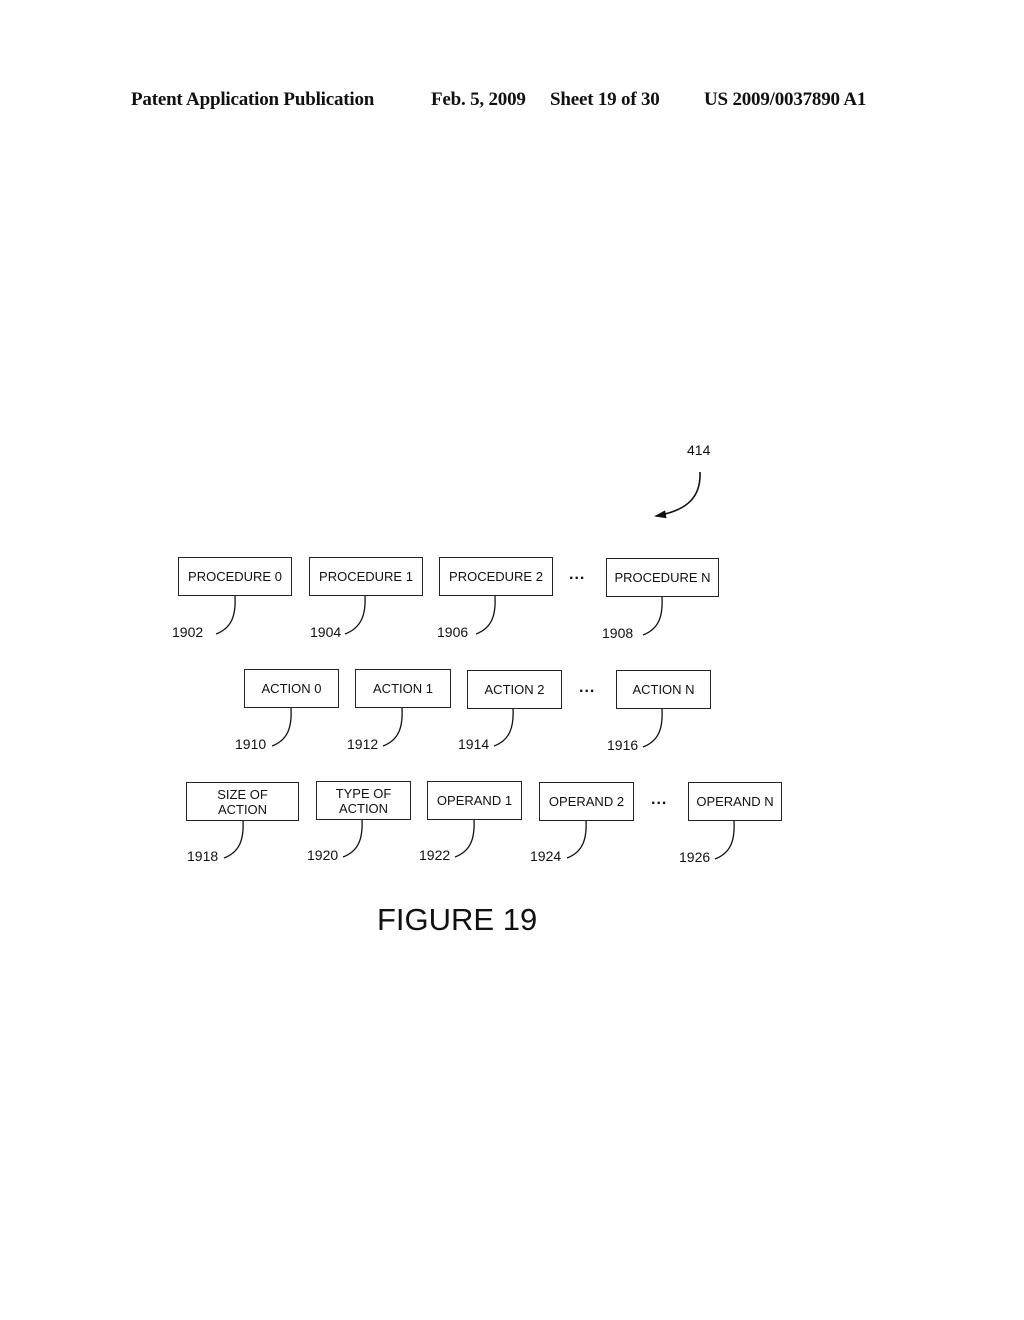  Describe the element at coordinates (605, 99) in the screenshot. I see `sheet-number: Sheet 19 of 30` at that location.